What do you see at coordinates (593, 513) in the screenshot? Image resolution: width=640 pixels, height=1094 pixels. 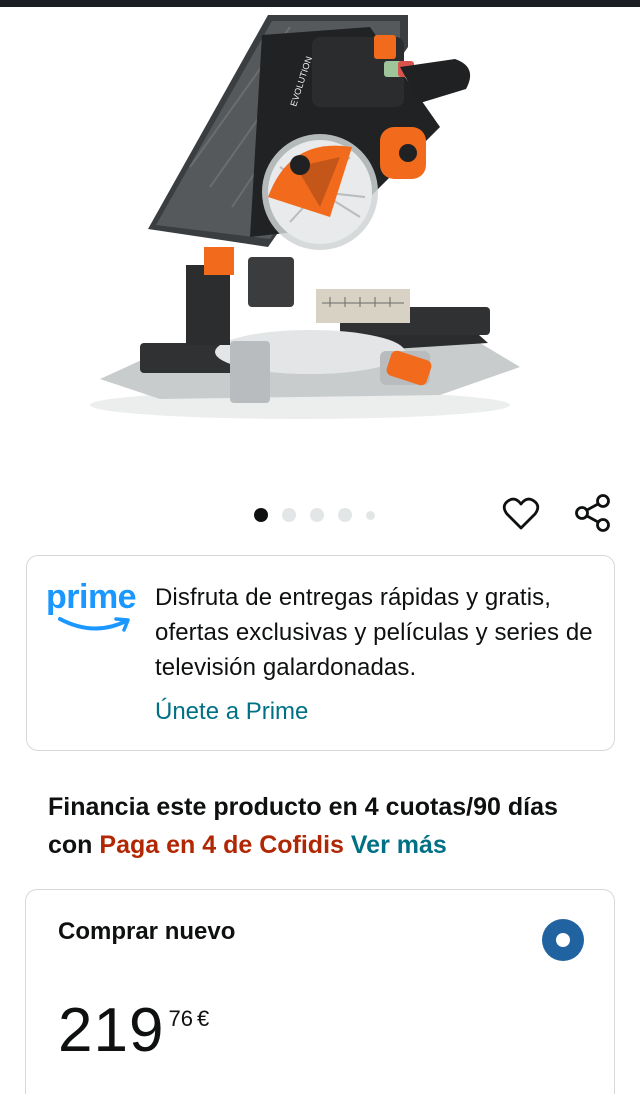 I see `share-icon` at bounding box center [593, 513].